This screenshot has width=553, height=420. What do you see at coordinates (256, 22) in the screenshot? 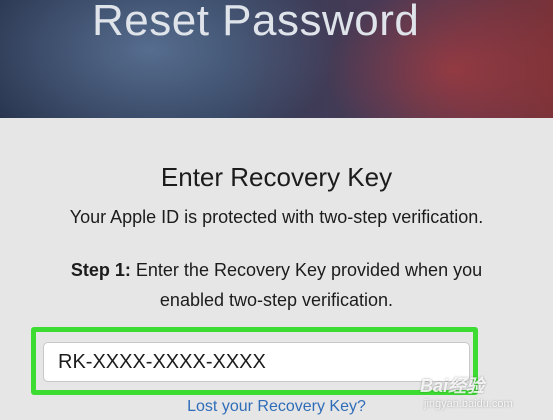
I see `page-title: Reset Password` at bounding box center [256, 22].